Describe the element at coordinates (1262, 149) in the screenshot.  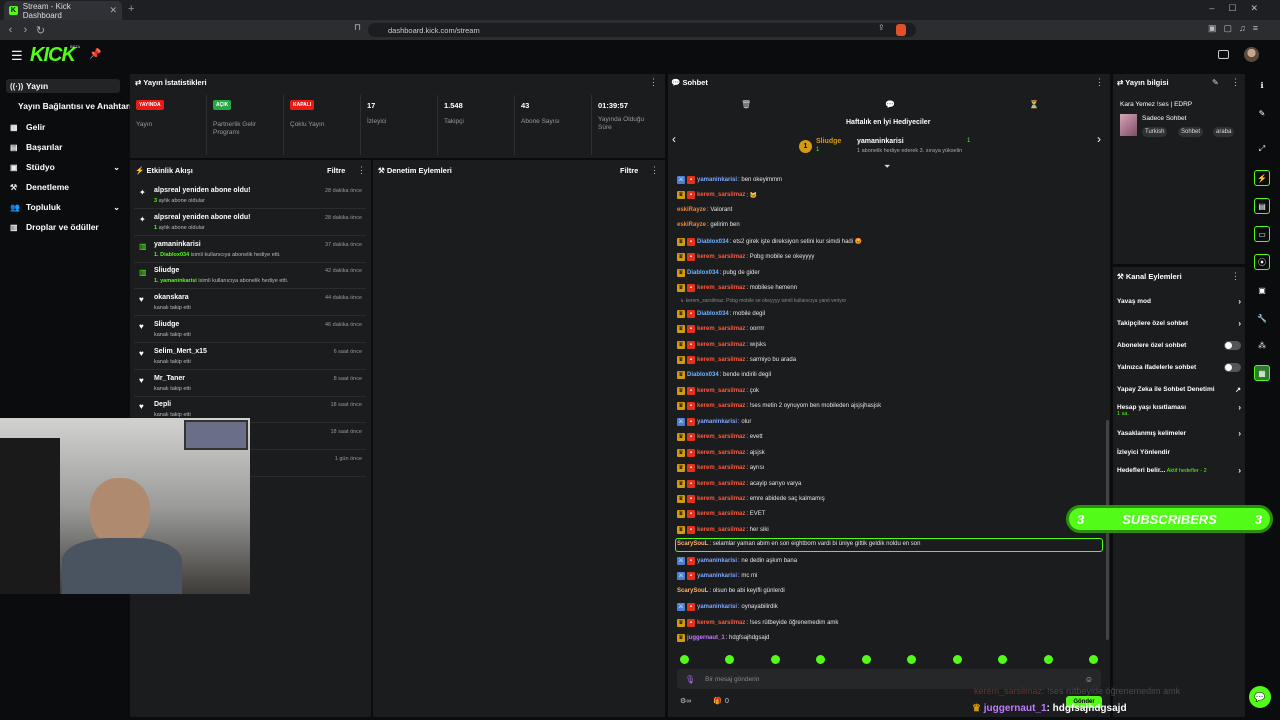
I see `expand-icon: ⤢` at that location.